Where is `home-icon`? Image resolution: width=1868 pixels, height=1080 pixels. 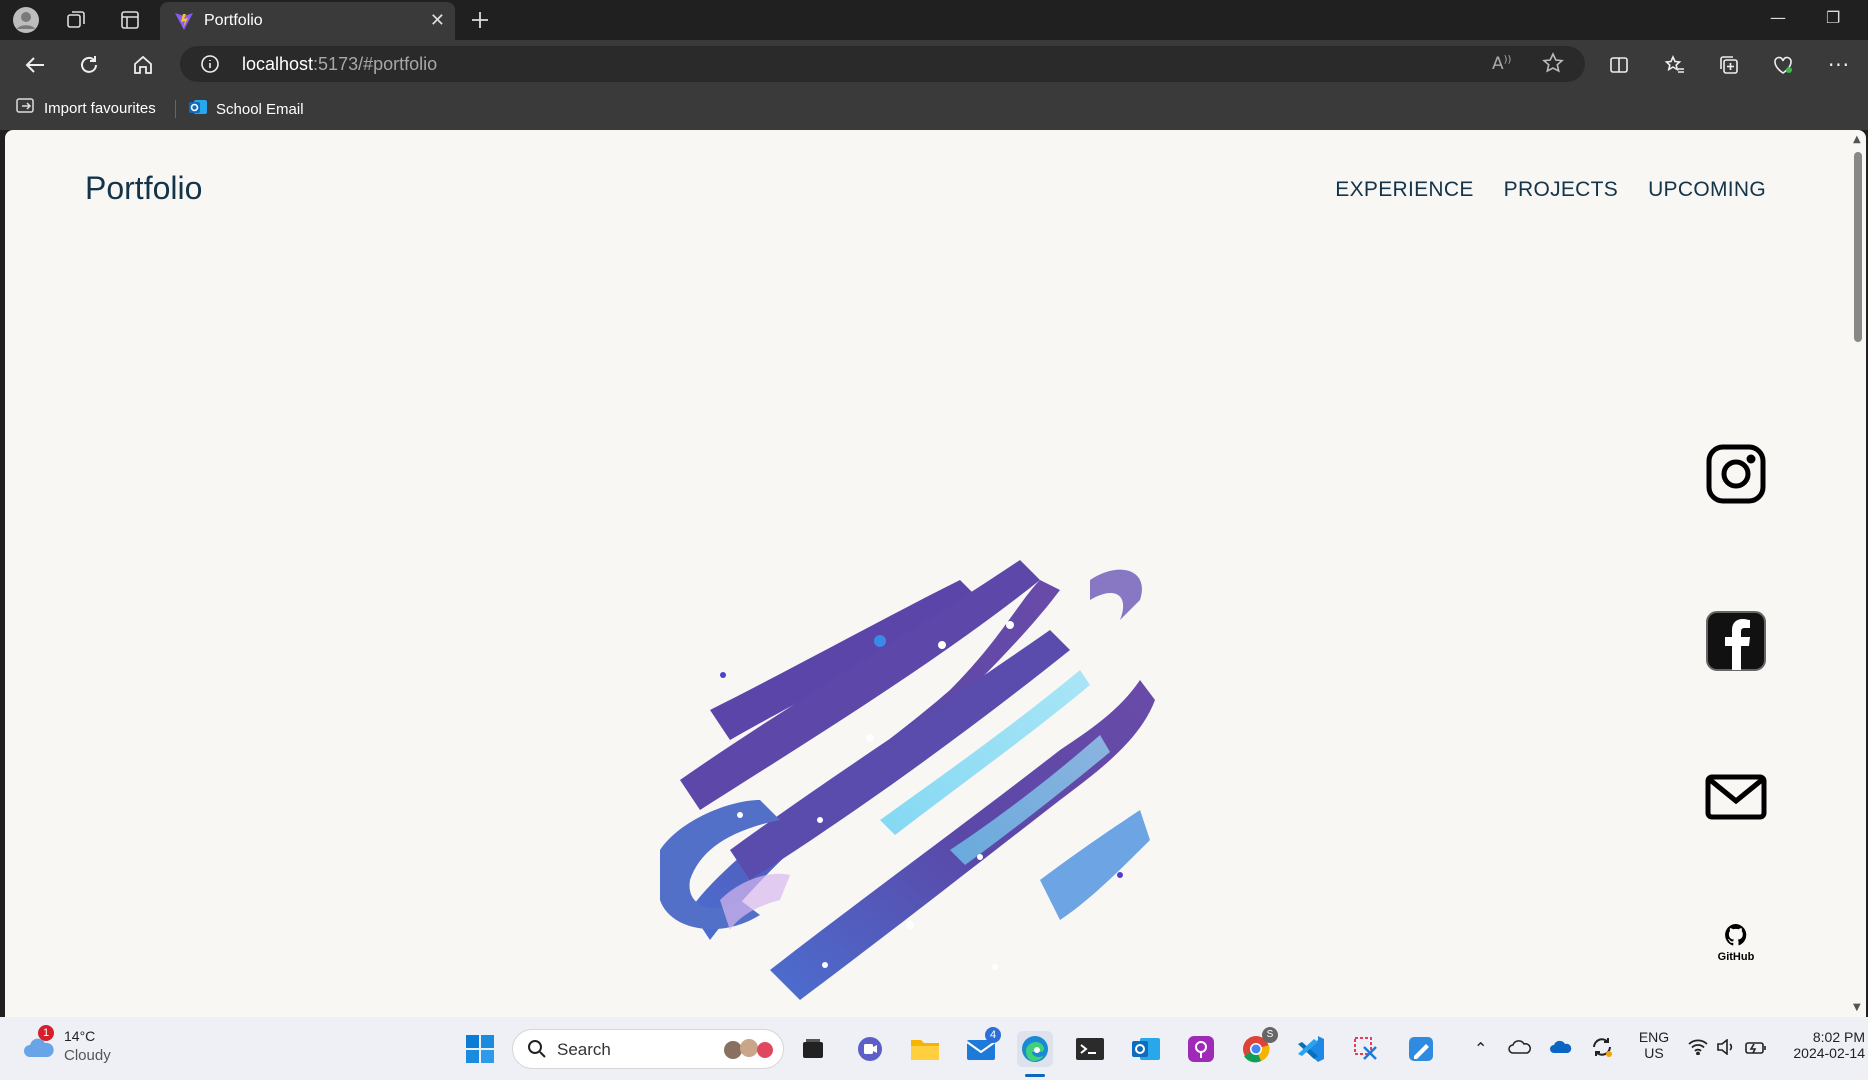 home-icon is located at coordinates (143, 65).